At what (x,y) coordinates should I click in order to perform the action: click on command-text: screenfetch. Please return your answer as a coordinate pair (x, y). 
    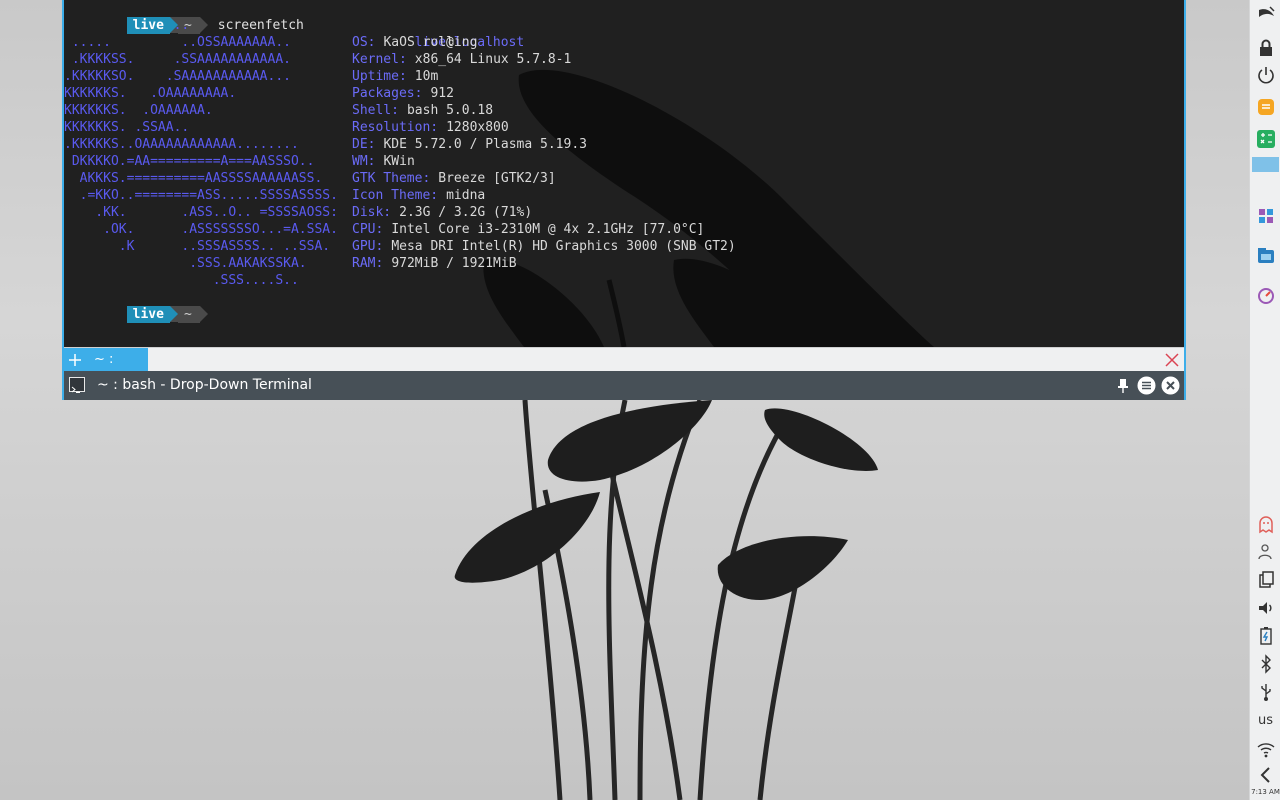
    Looking at the image, I should click on (260, 25).